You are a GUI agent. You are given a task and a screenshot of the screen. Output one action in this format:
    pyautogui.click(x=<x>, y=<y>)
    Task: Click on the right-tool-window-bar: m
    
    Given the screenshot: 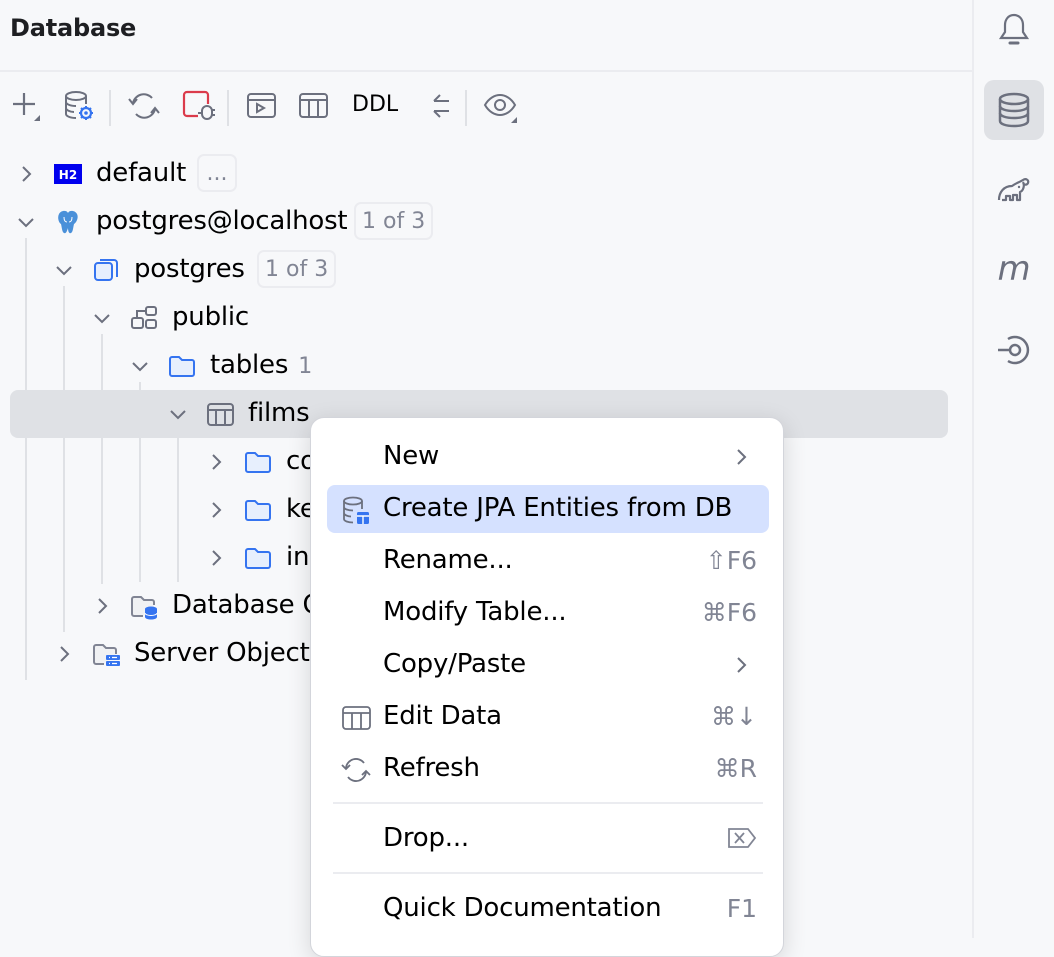 What is the action you would take?
    pyautogui.click(x=1013, y=469)
    